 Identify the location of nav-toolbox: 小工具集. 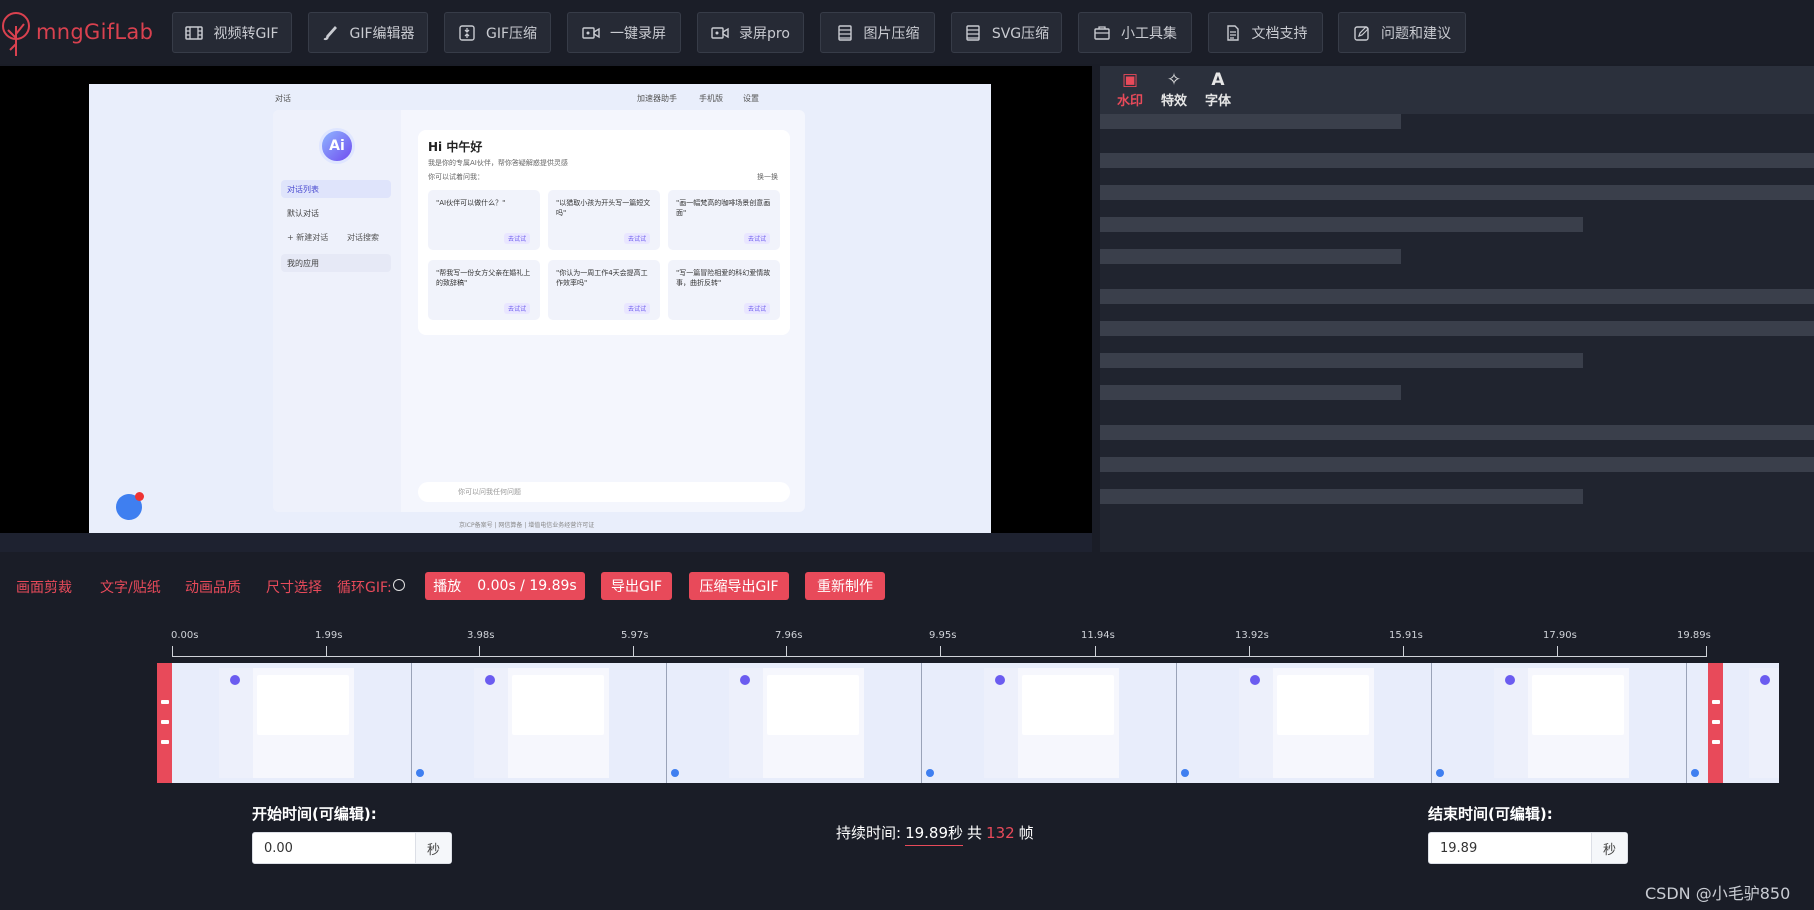
(1135, 32).